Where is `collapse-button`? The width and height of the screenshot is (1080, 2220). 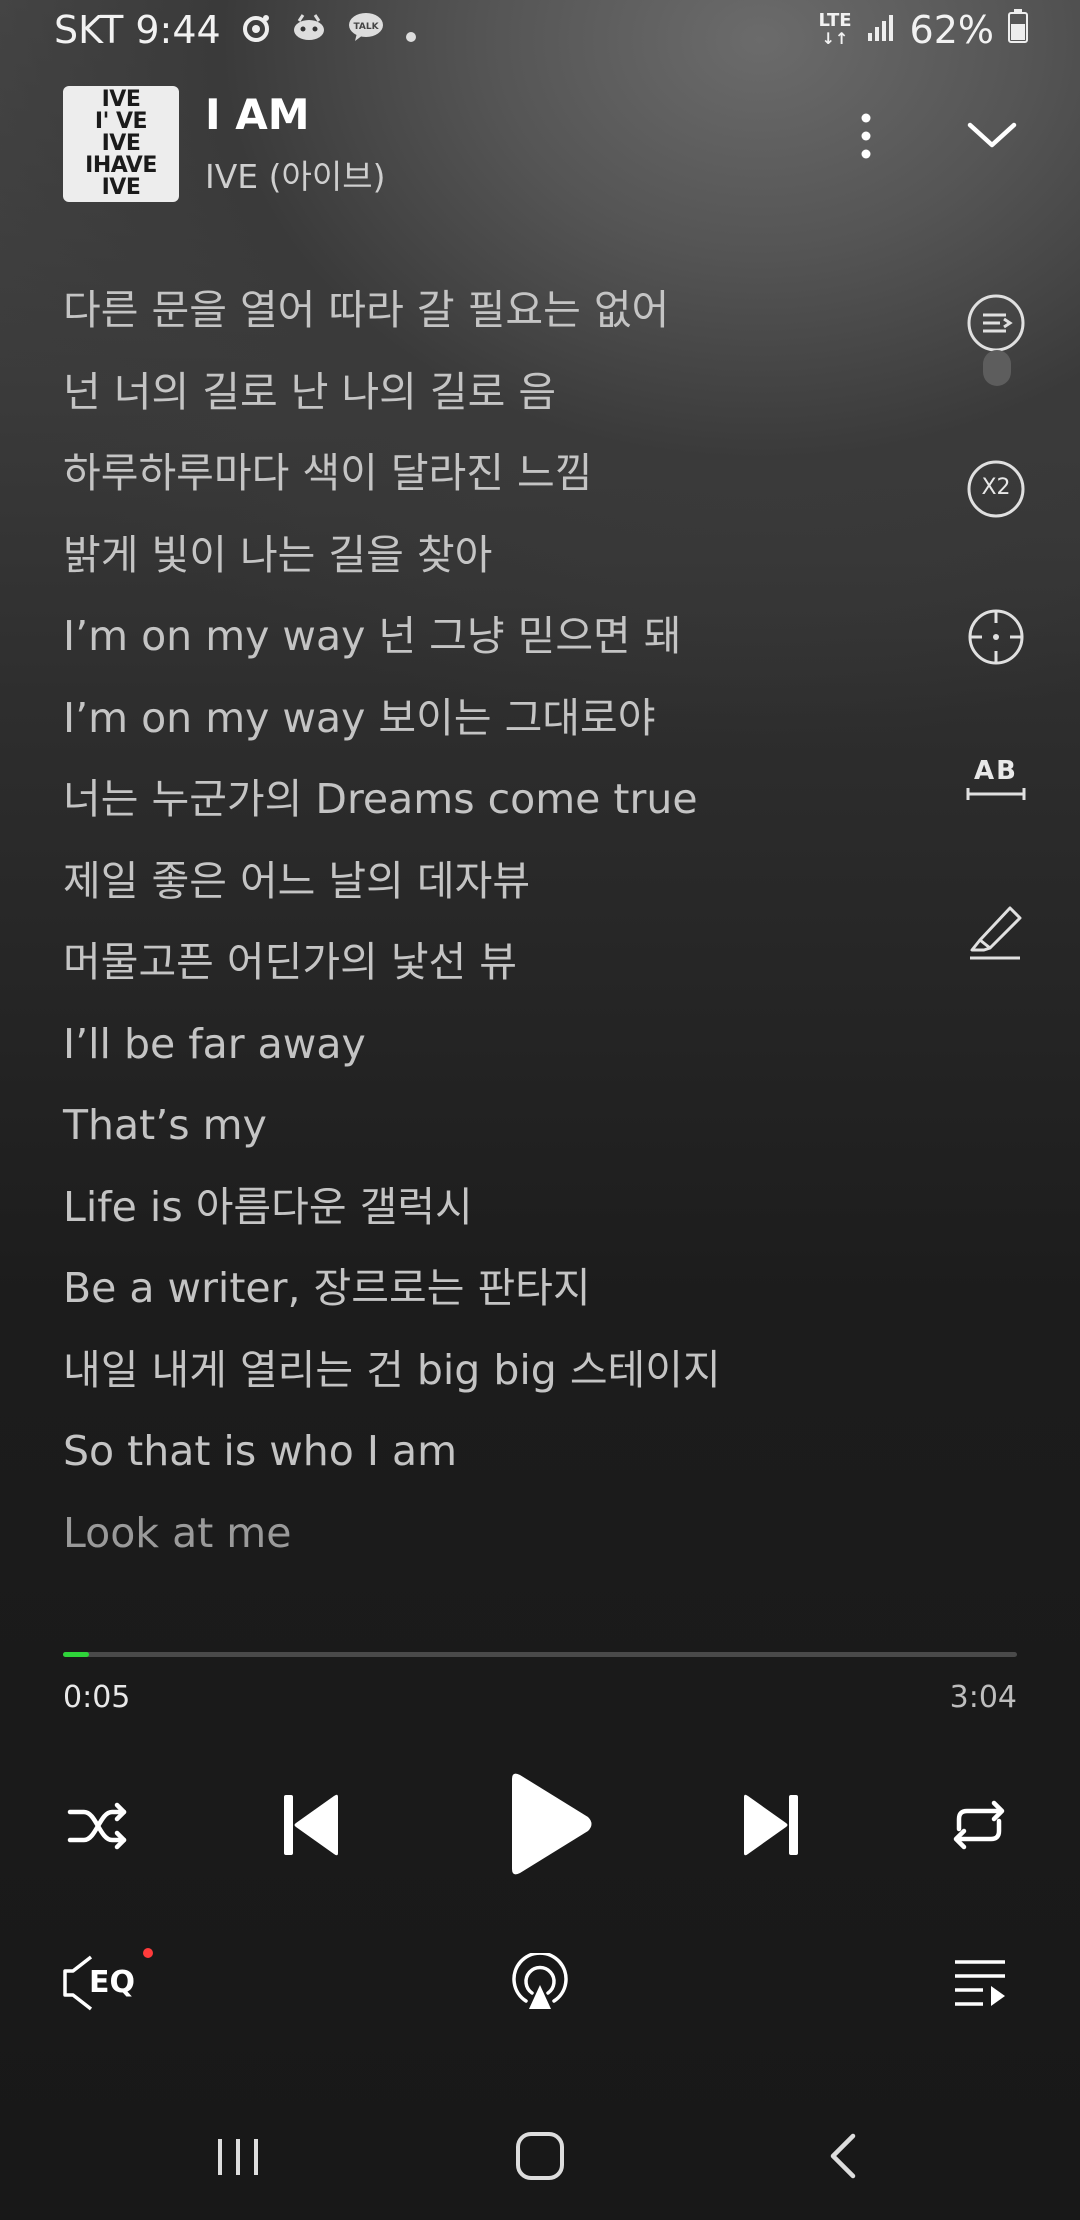 collapse-button is located at coordinates (992, 135).